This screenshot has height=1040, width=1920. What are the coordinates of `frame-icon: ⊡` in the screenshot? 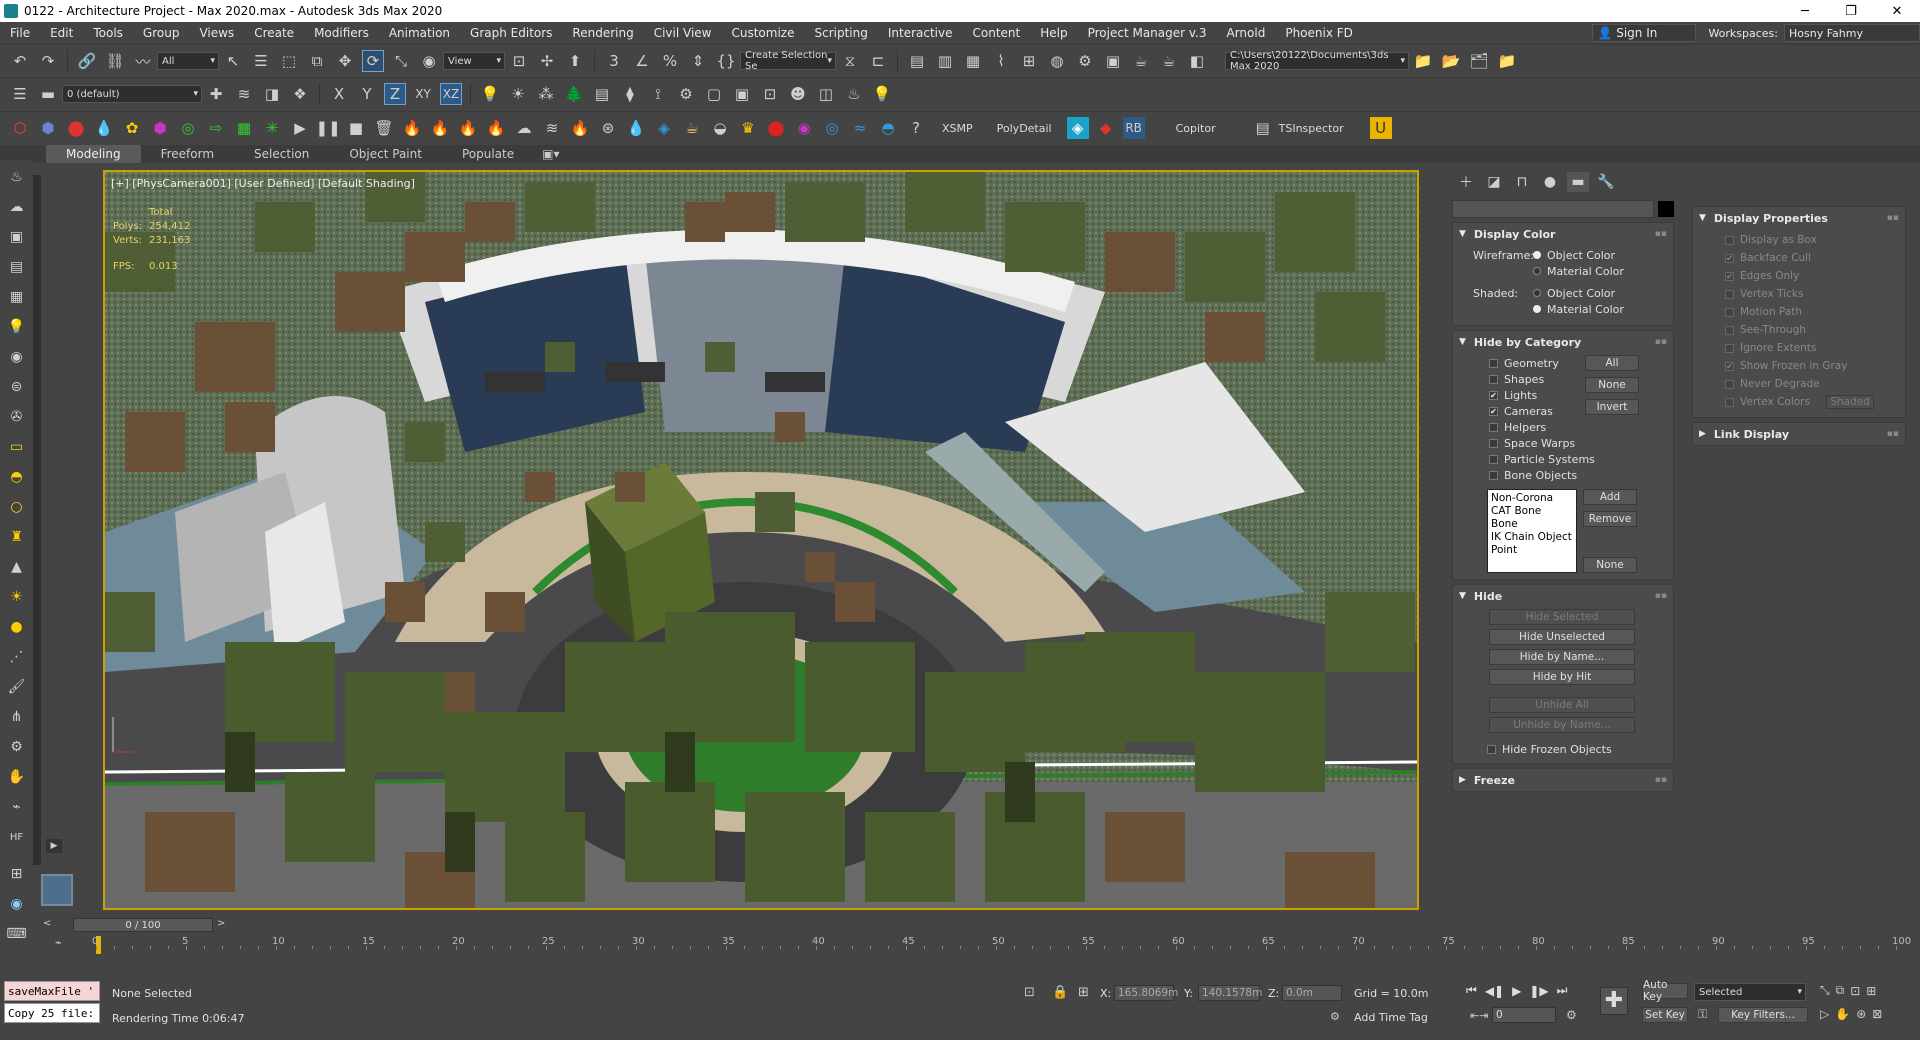 It's located at (770, 94).